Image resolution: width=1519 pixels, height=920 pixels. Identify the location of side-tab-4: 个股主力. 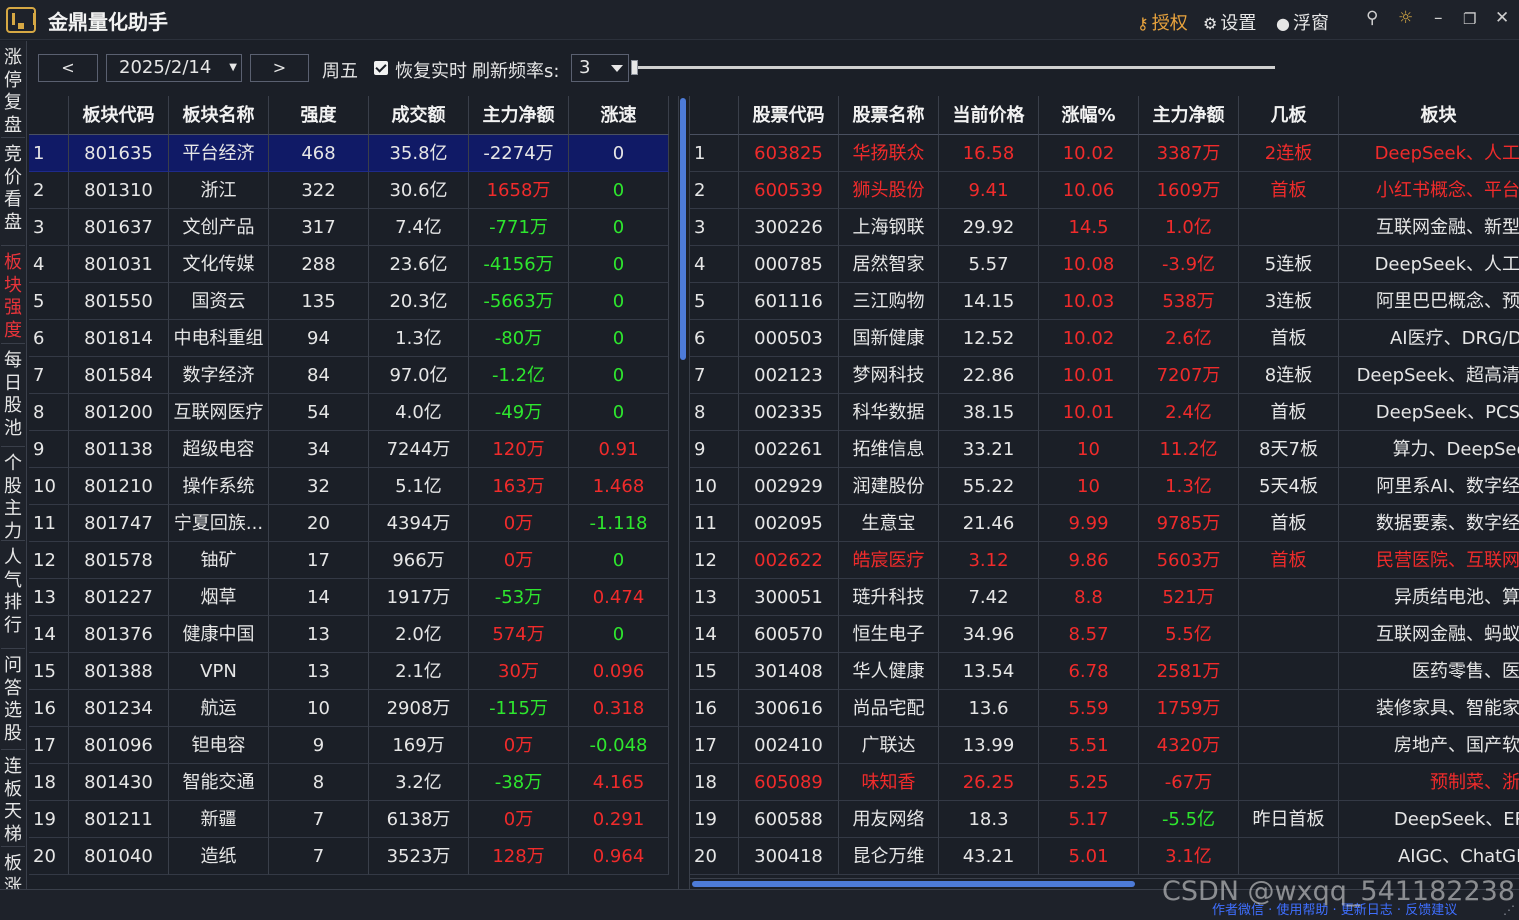
(13, 495).